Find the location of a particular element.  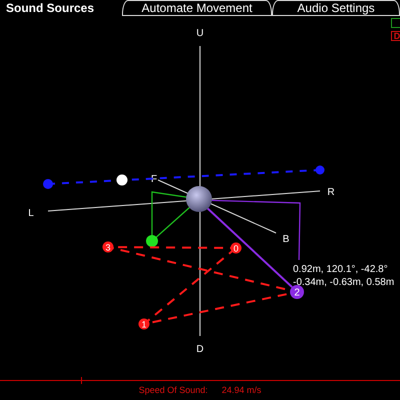

speed-label: Speed Of Sound: is located at coordinates (173, 390).